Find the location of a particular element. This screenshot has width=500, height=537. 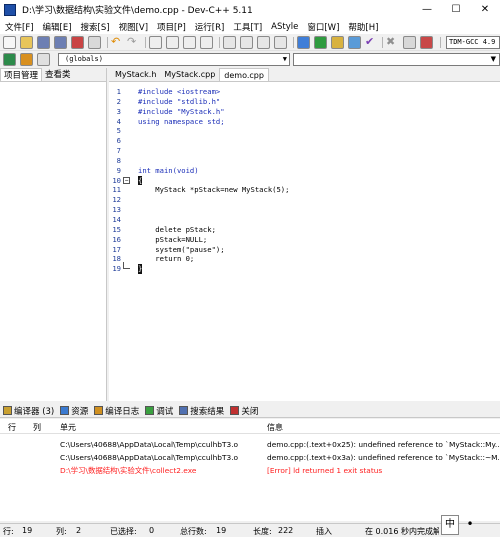

code-line: 7 is located at coordinates (304, 151).